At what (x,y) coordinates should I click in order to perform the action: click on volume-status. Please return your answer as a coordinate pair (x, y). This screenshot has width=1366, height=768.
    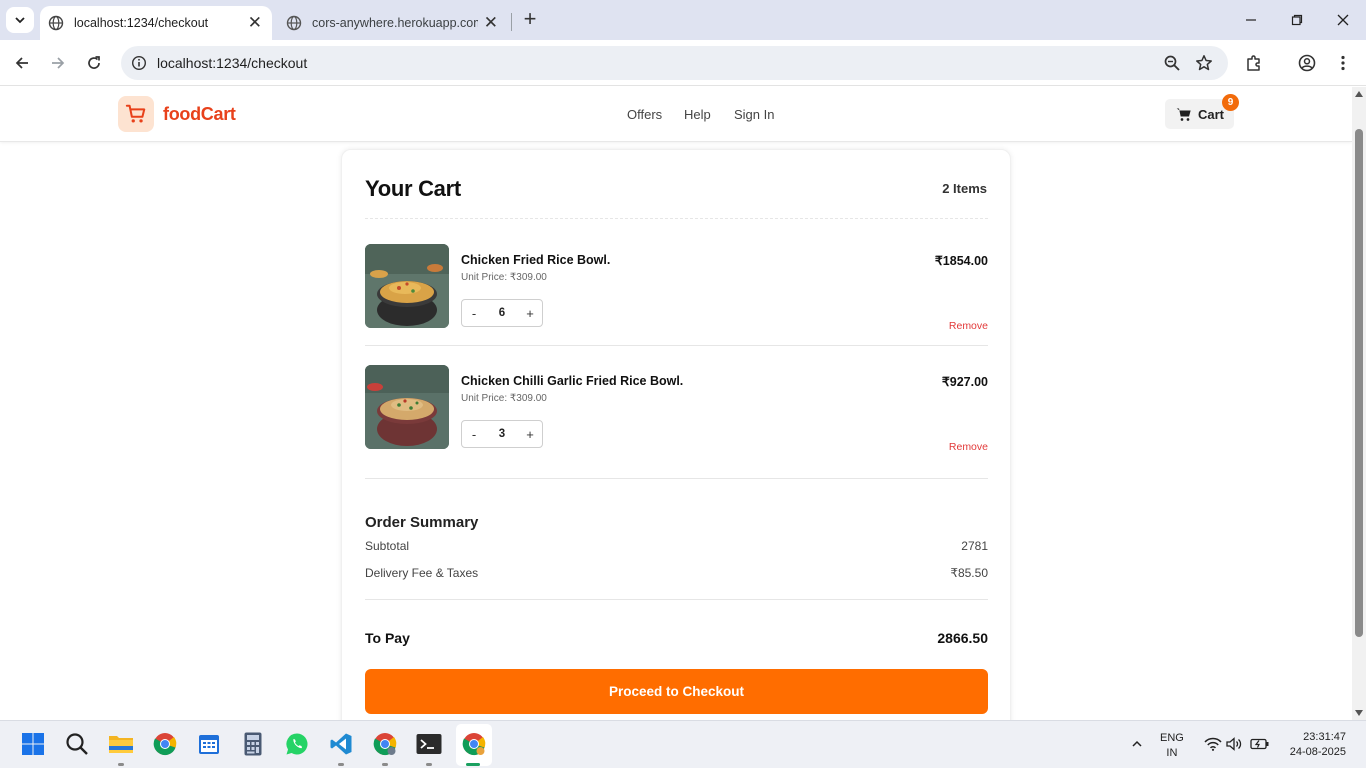
    Looking at the image, I should click on (1235, 744).